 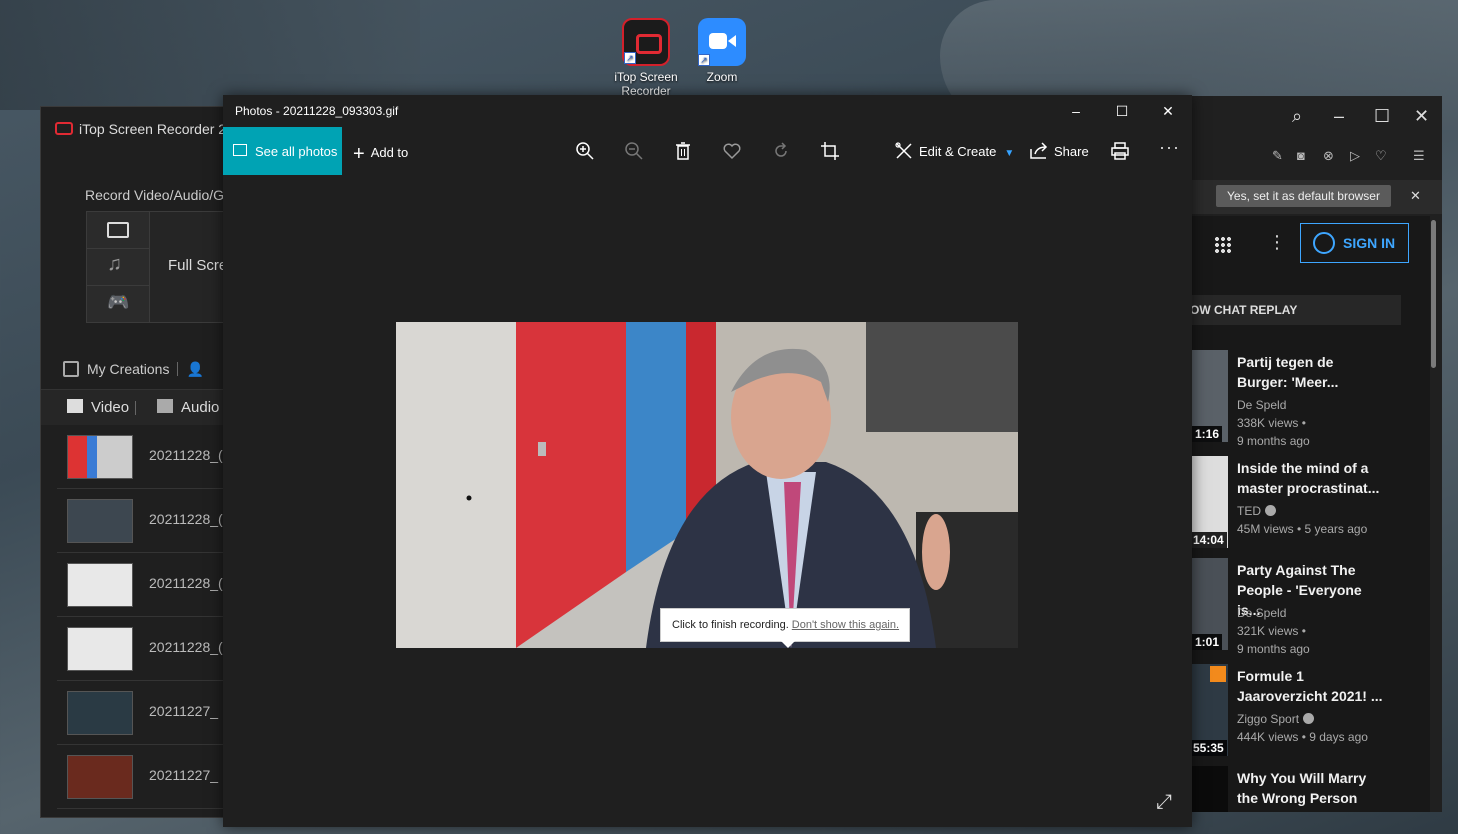 What do you see at coordinates (359, 154) in the screenshot?
I see `plus-icon: +` at bounding box center [359, 154].